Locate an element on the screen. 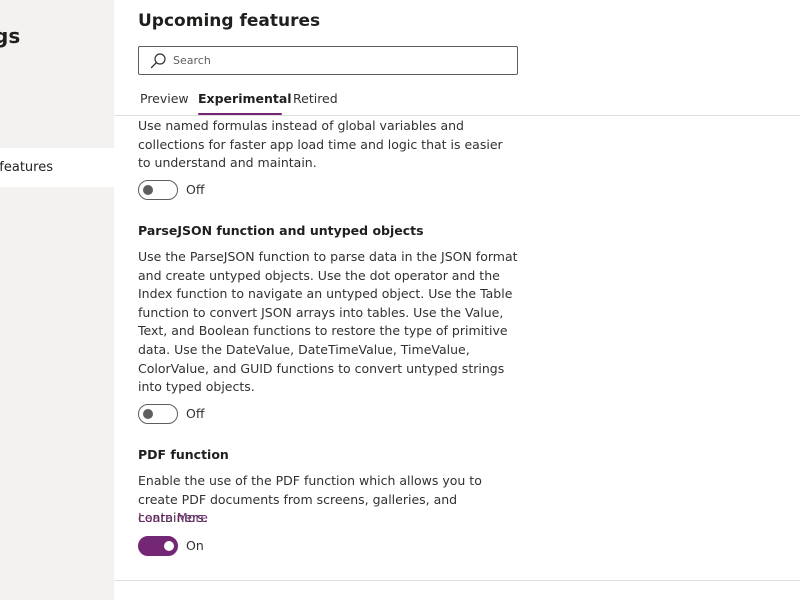 The image size is (800, 600). tab-experimental: Experimental is located at coordinates (245, 103).